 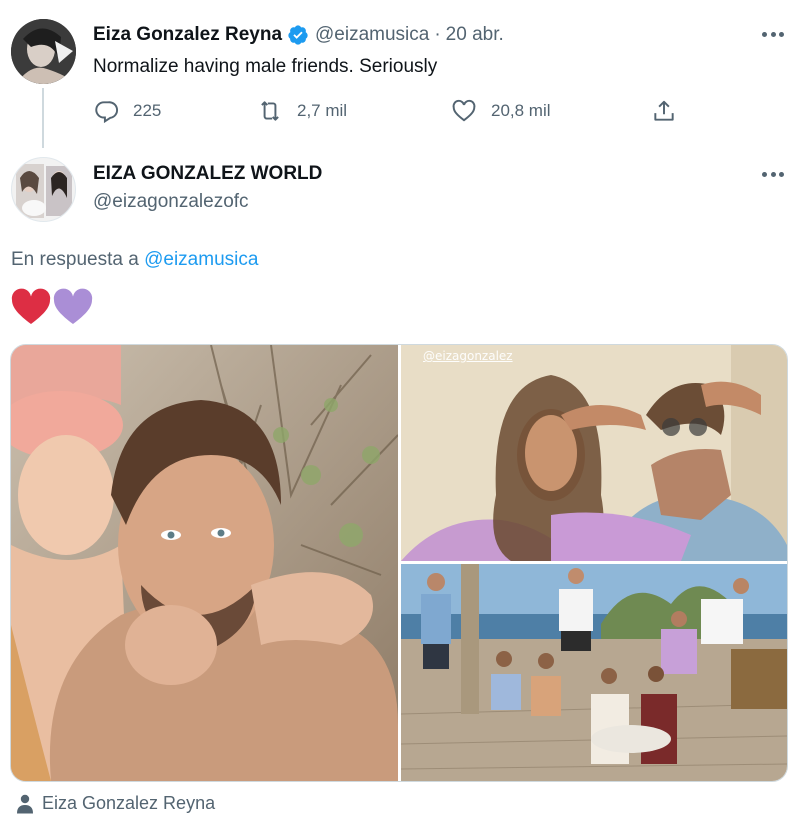 I want to click on share-icon, so click(x=664, y=110).